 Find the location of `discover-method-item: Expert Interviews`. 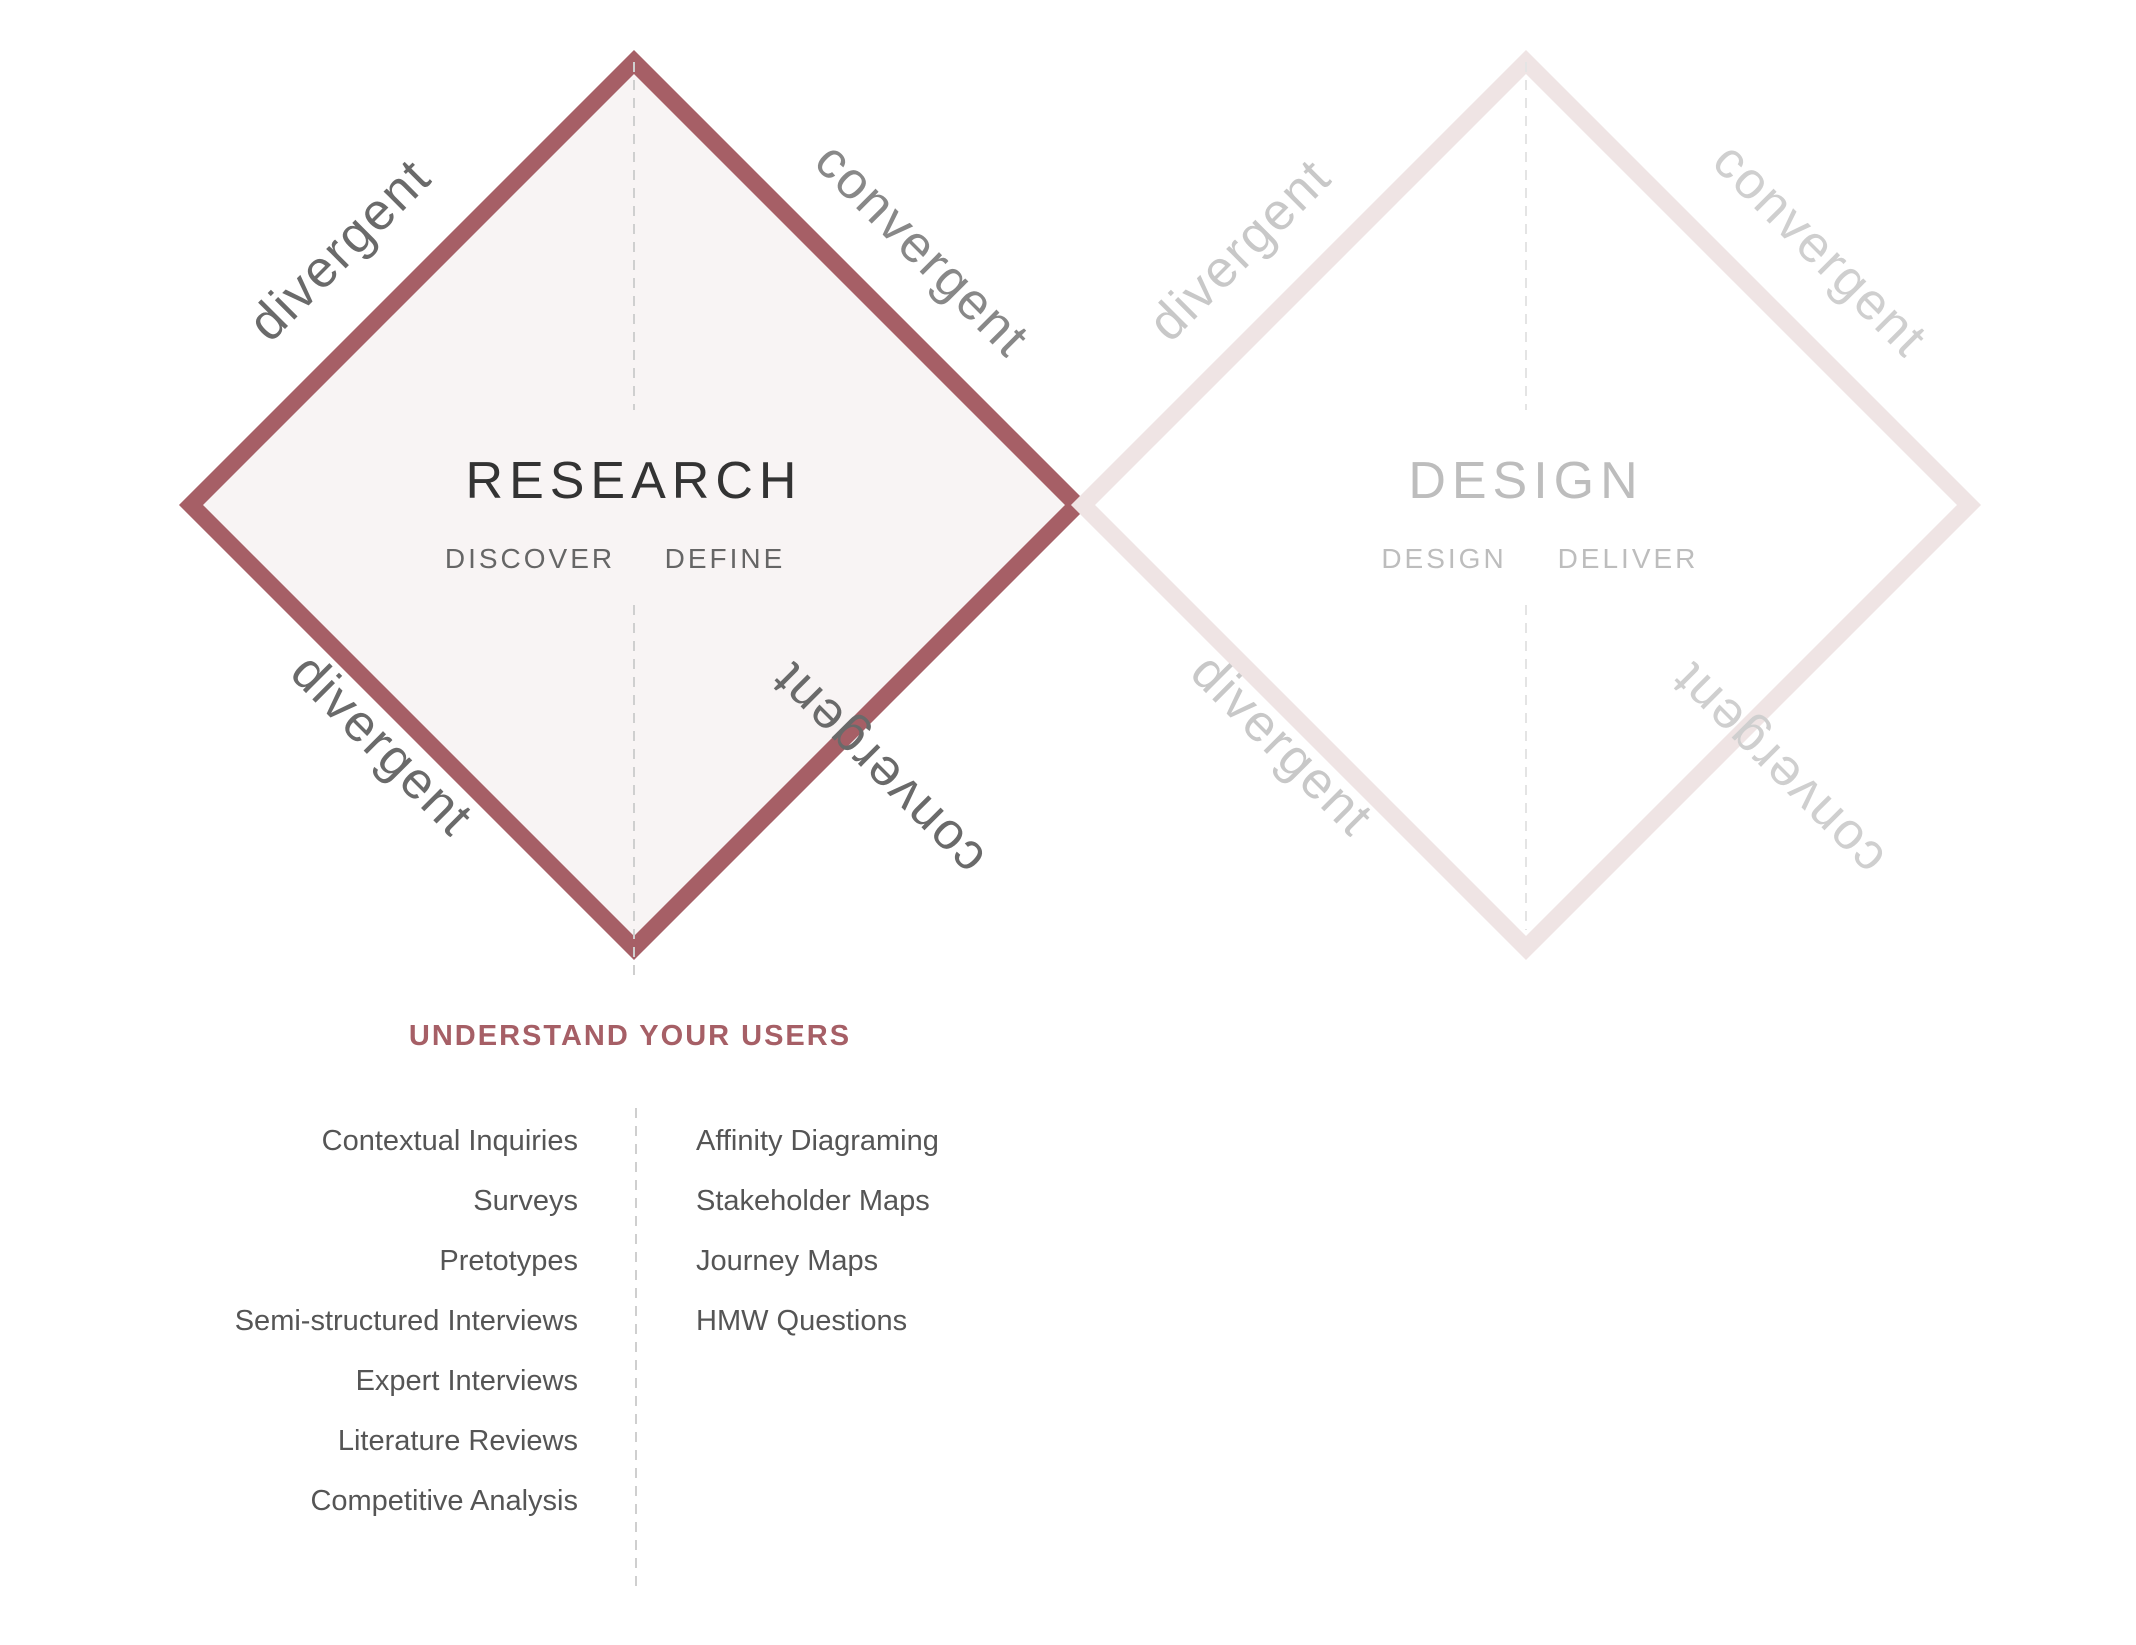

discover-method-item: Expert Interviews is located at coordinates (467, 1381).